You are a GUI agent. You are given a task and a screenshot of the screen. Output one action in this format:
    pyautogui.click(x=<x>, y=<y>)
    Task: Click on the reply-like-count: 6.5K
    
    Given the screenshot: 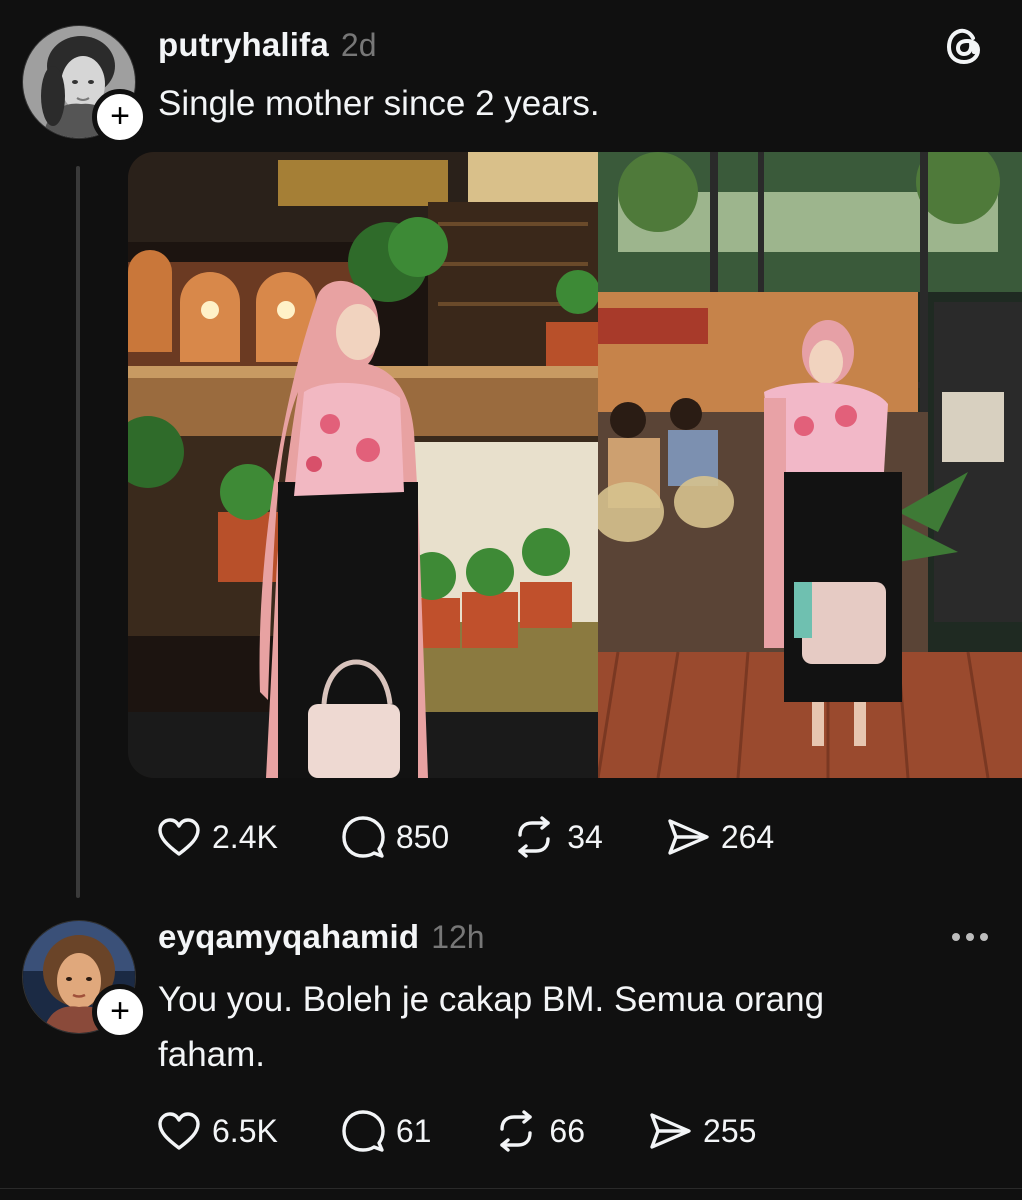 What is the action you would take?
    pyautogui.click(x=245, y=1130)
    